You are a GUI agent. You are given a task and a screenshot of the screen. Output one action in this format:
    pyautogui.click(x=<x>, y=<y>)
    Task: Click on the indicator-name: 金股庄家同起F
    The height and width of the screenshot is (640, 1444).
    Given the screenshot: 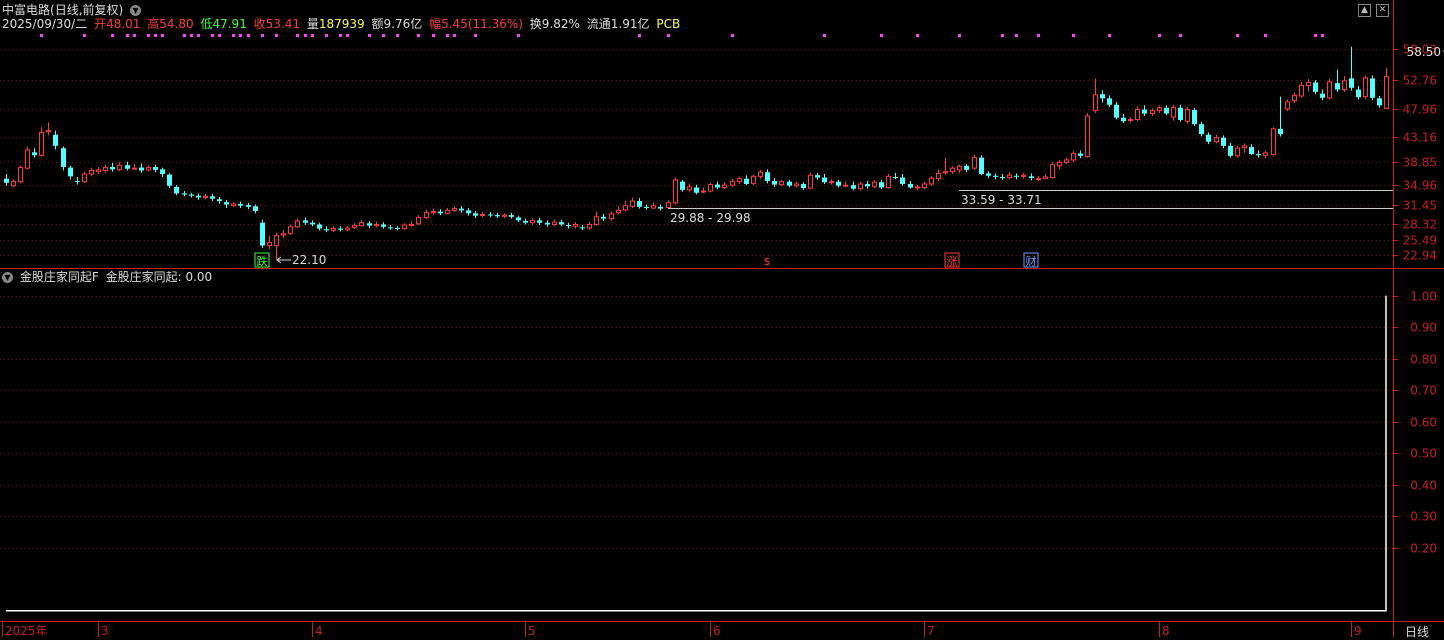 What is the action you would take?
    pyautogui.click(x=59, y=277)
    